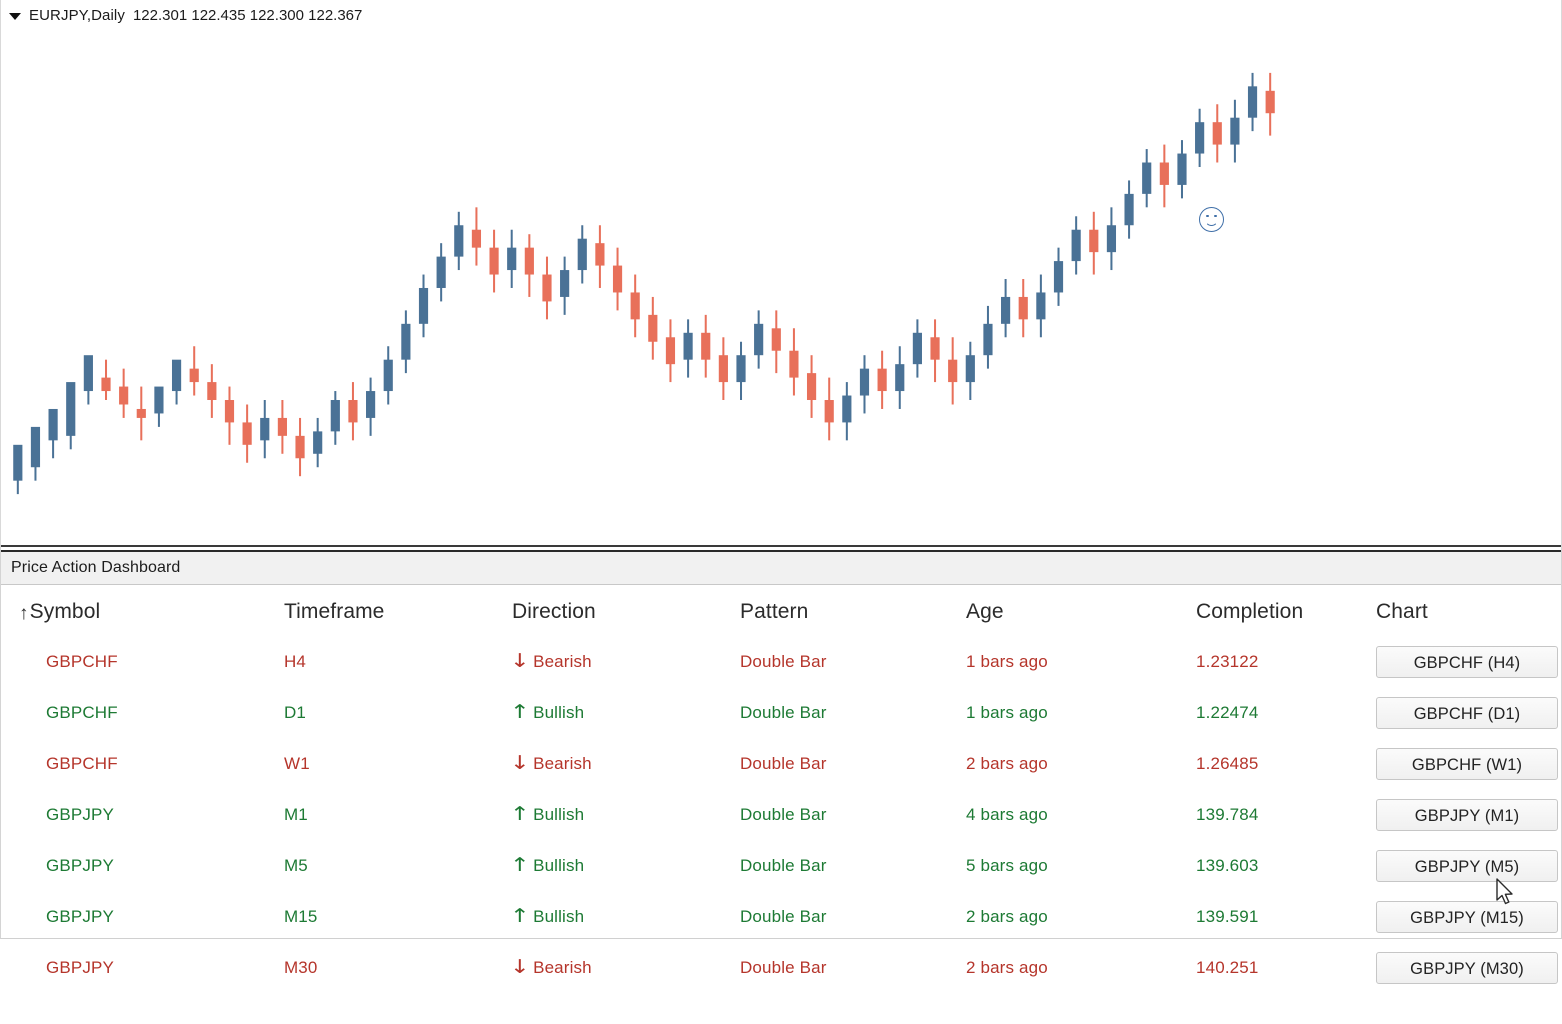 The image size is (1562, 1024). I want to click on column-header-symbol: ↑Symbol, so click(142, 611).